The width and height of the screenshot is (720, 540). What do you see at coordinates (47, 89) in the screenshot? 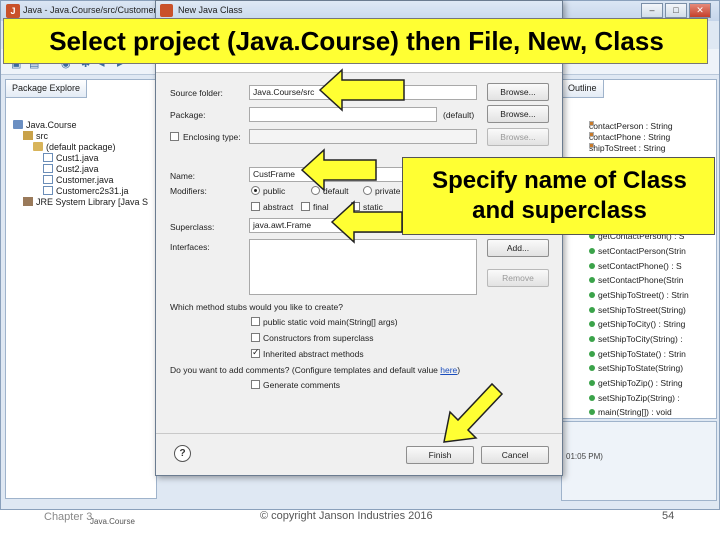
I see `tab-package-explorer: Package Explore` at bounding box center [47, 89].